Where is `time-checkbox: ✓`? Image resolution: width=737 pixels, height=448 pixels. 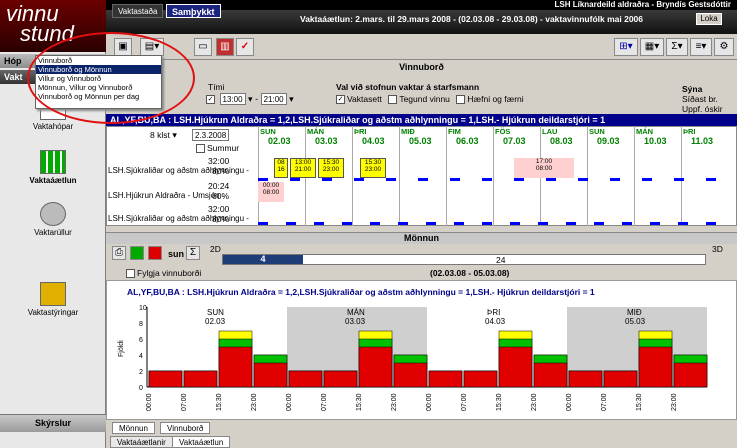
time-checkbox: ✓ is located at coordinates (210, 100).